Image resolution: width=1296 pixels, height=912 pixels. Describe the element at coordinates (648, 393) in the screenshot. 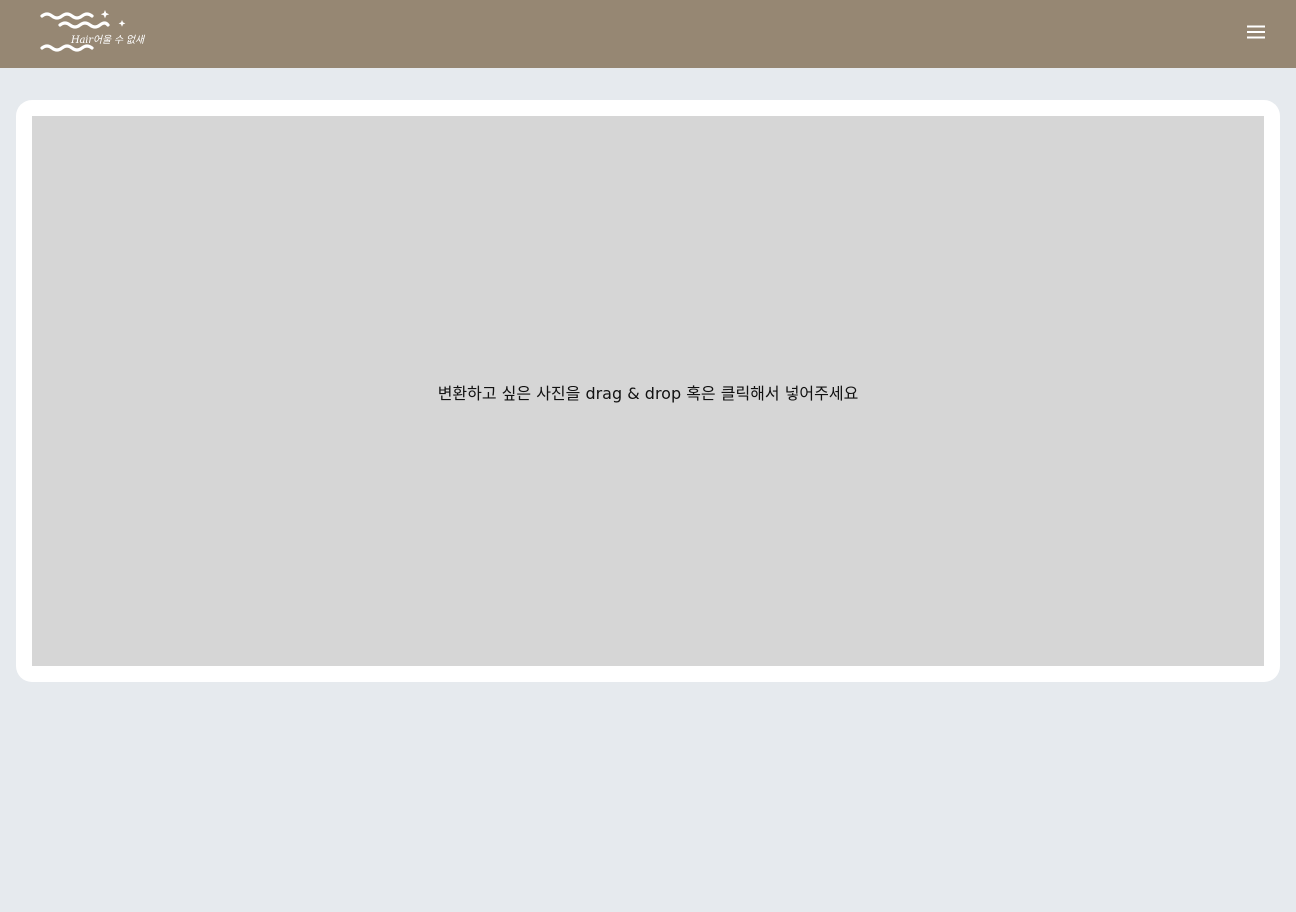

I see `dropzone-instruction: 변환하고 싶은 사진을 drag & drop 혹은 클릭해서 넣어주세요` at that location.